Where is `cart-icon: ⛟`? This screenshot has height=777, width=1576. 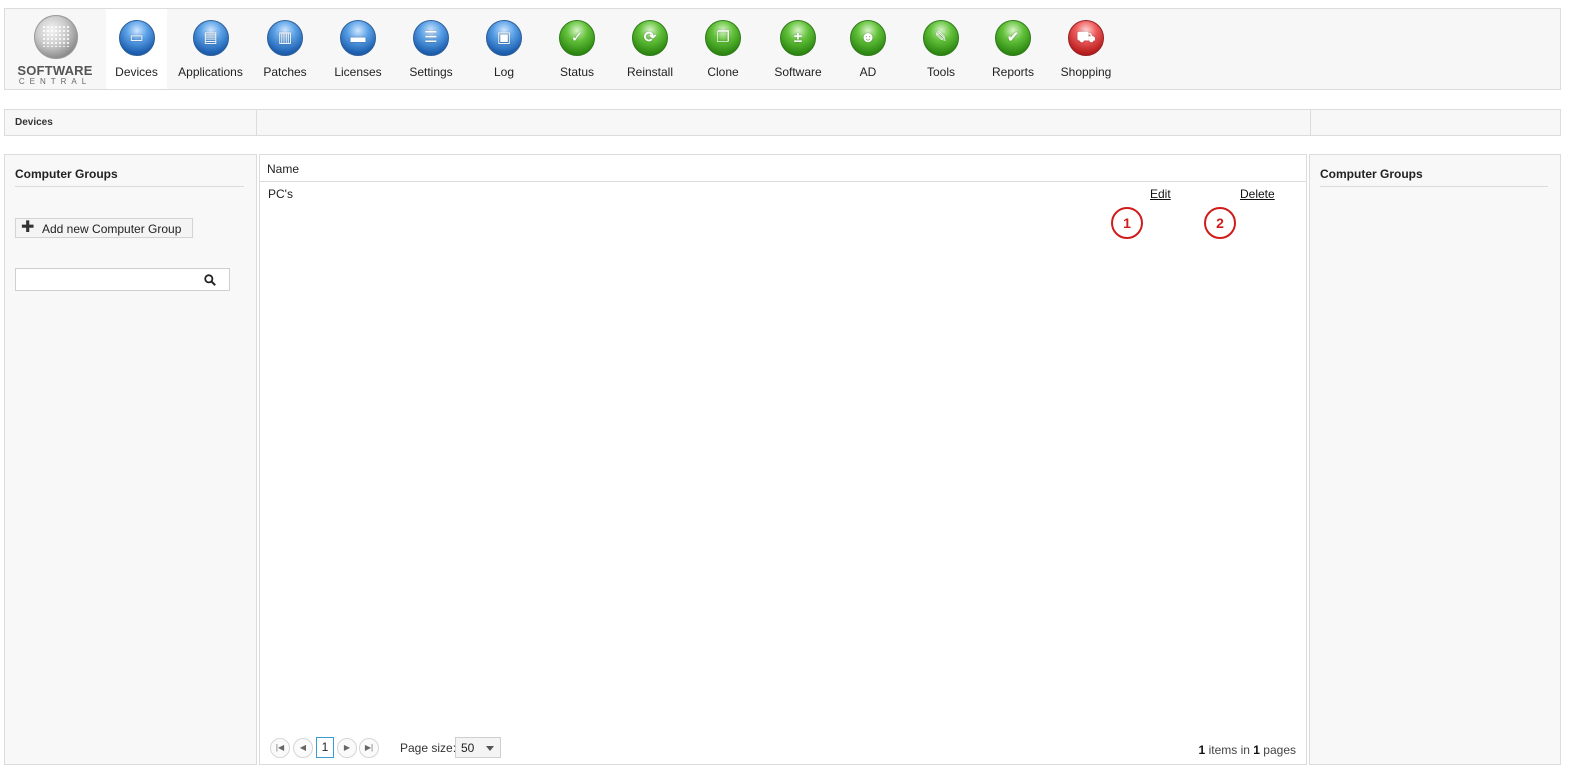 cart-icon: ⛟ is located at coordinates (1086, 38).